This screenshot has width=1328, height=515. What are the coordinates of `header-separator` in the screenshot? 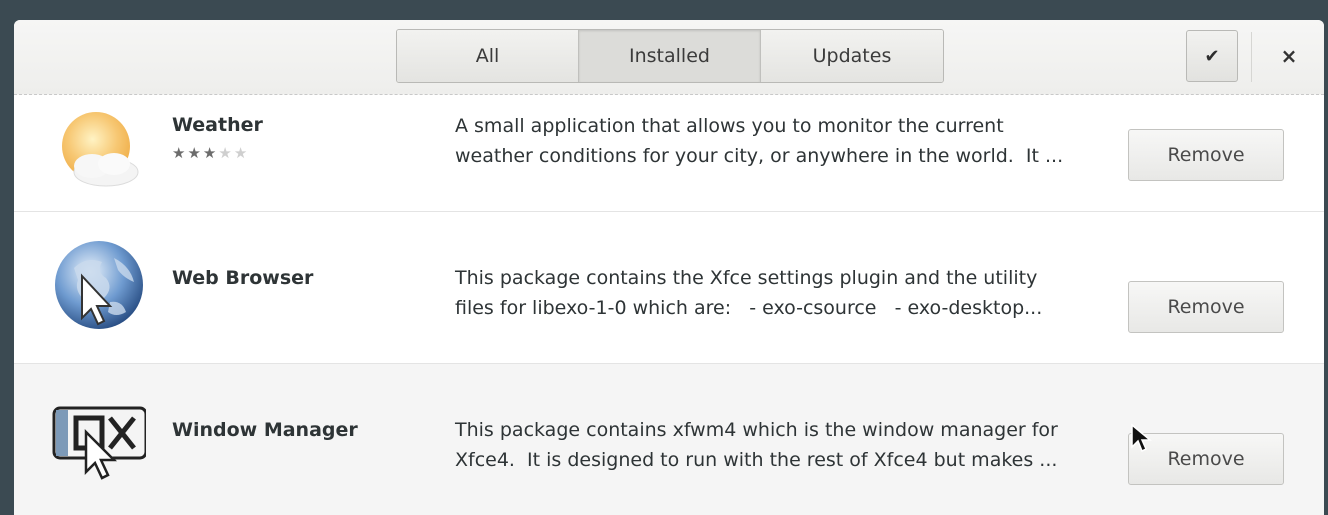 It's located at (1251, 57).